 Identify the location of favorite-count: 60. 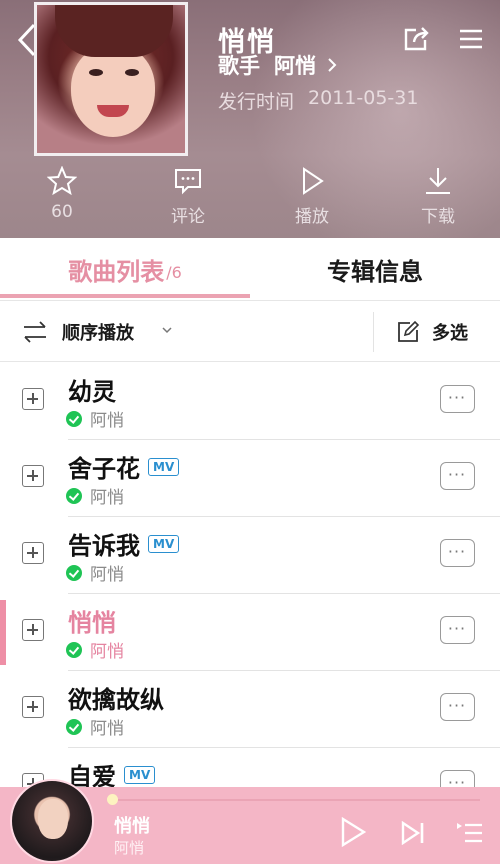
(62, 212).